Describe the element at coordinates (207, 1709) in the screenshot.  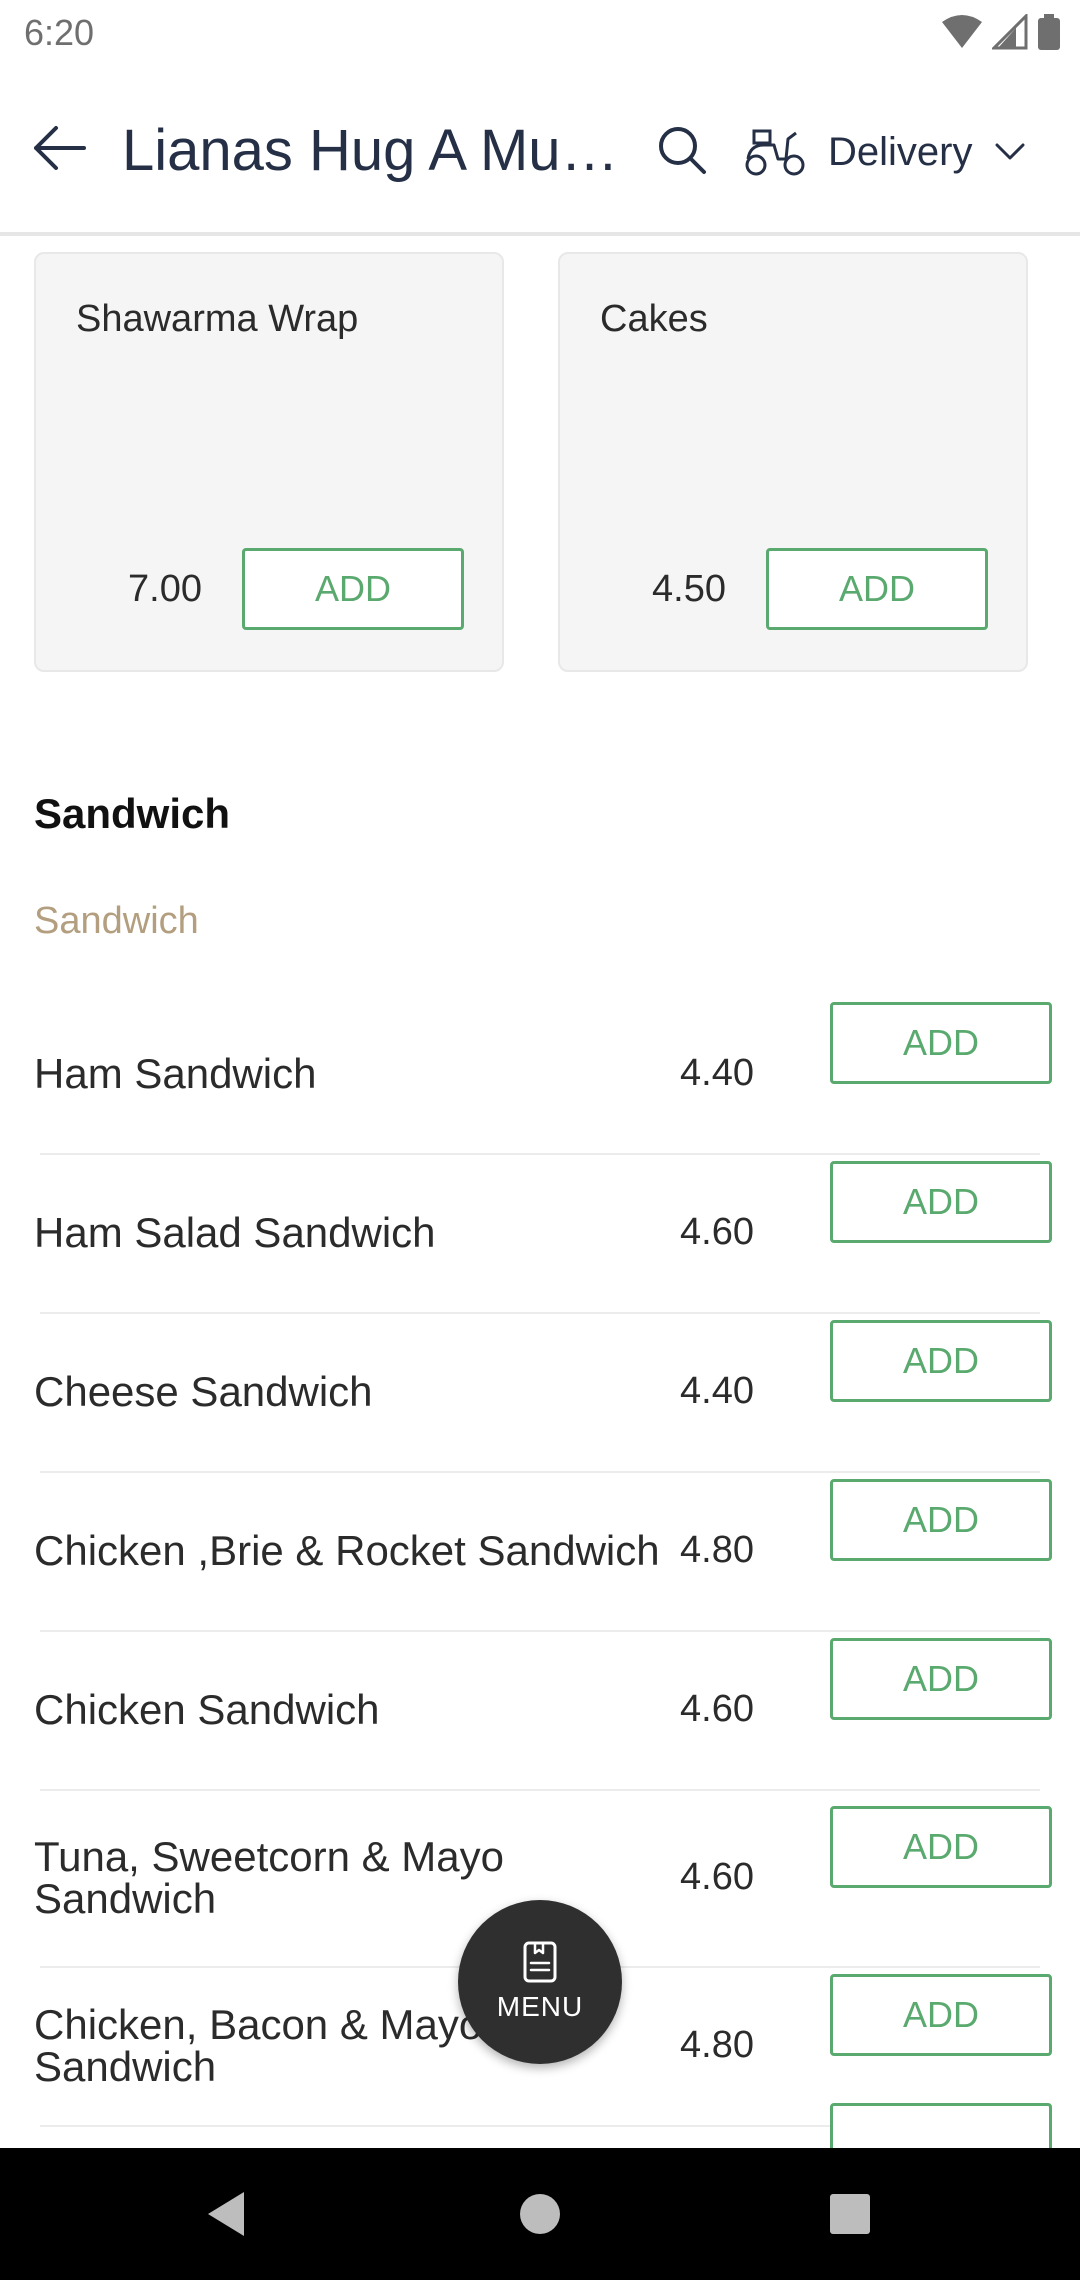
I see `item-name: Chicken Sandwich` at that location.